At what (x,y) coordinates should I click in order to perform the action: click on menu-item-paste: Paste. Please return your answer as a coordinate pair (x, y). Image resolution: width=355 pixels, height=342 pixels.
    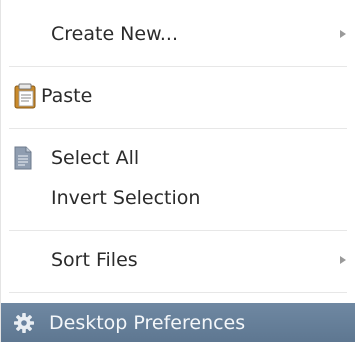
    Looking at the image, I should click on (178, 96).